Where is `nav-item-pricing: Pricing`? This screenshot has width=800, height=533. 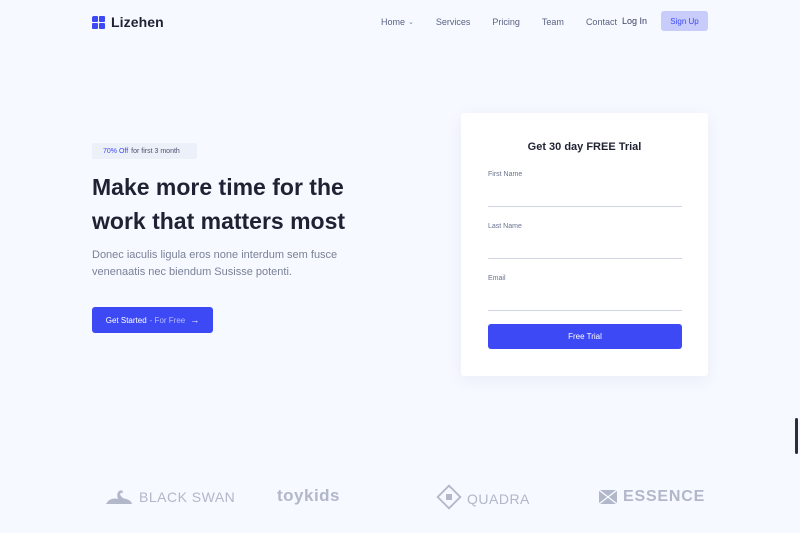
nav-item-pricing: Pricing is located at coordinates (506, 22).